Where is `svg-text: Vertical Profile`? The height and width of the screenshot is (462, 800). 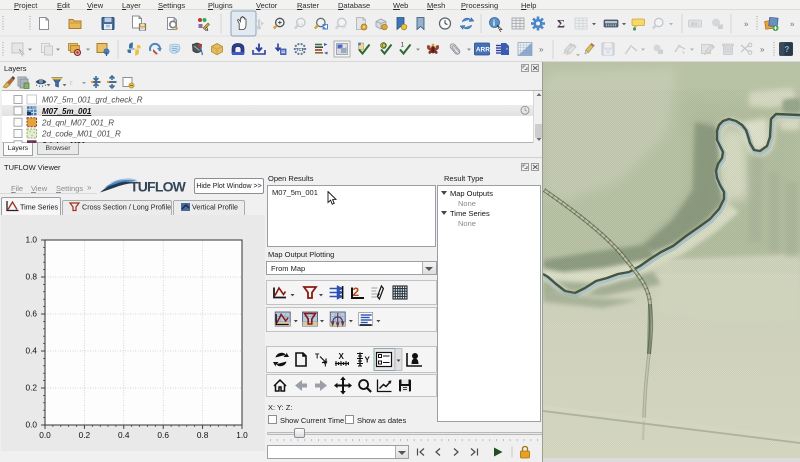
svg-text: Vertical Profile is located at coordinates (215, 207).